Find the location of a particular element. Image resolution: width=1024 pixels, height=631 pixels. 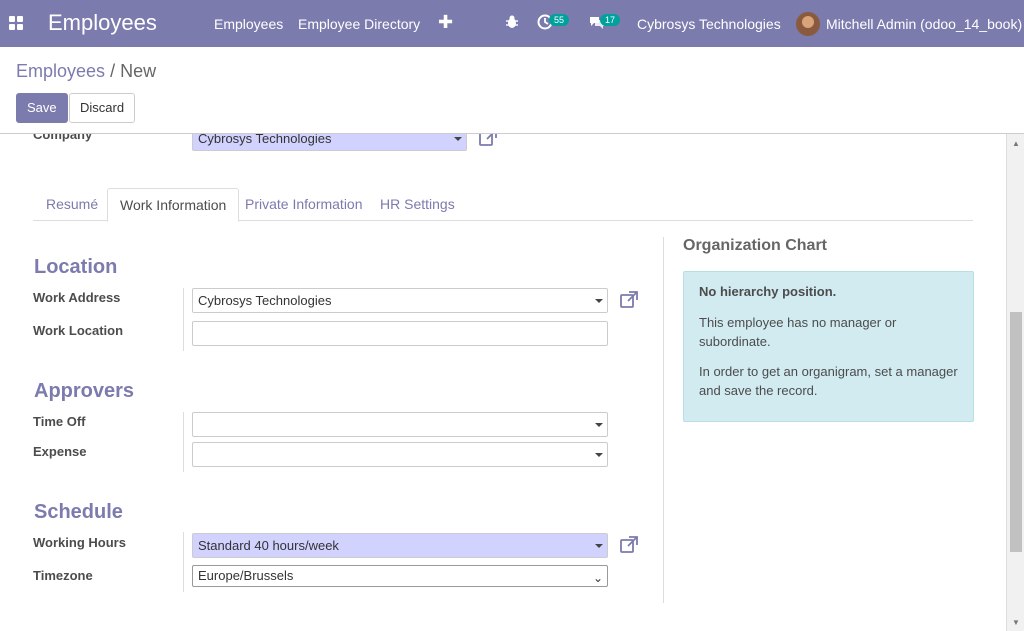

work-address-label: Work Address is located at coordinates (77, 297).